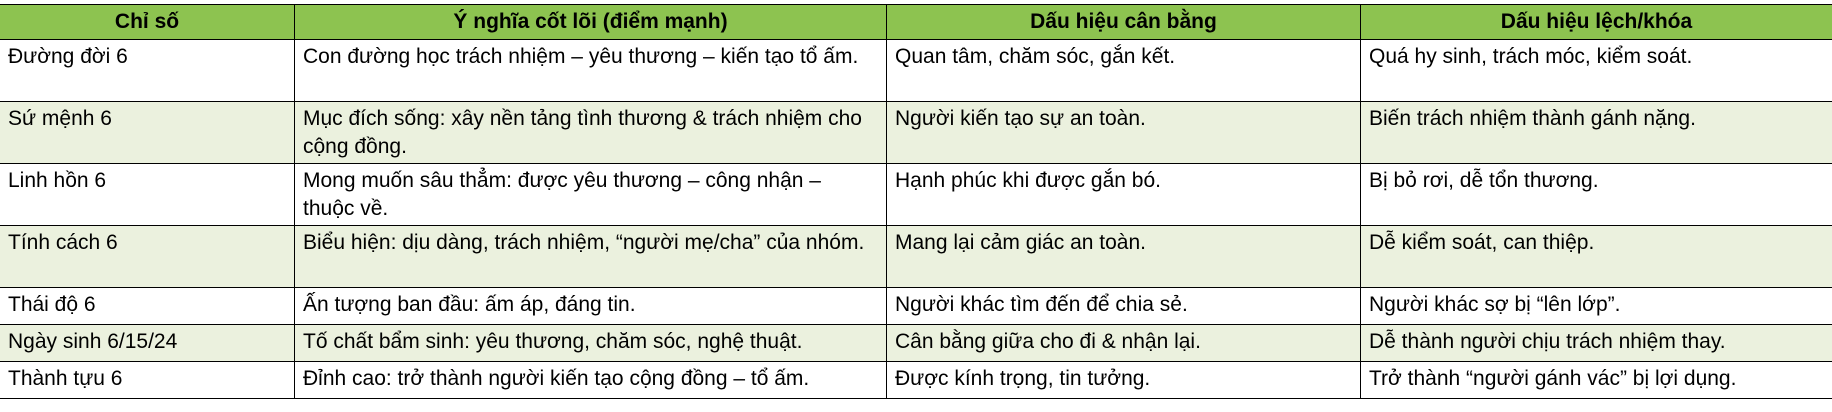 The width and height of the screenshot is (1832, 412). What do you see at coordinates (1596, 132) in the screenshot?
I see `cell-imbalanced: Biến trách nhiệm thành gánh nặng.` at bounding box center [1596, 132].